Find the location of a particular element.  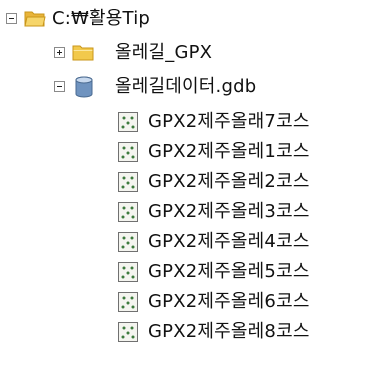

tree-node-label: GPX2제주올래7코스 is located at coordinates (229, 121).